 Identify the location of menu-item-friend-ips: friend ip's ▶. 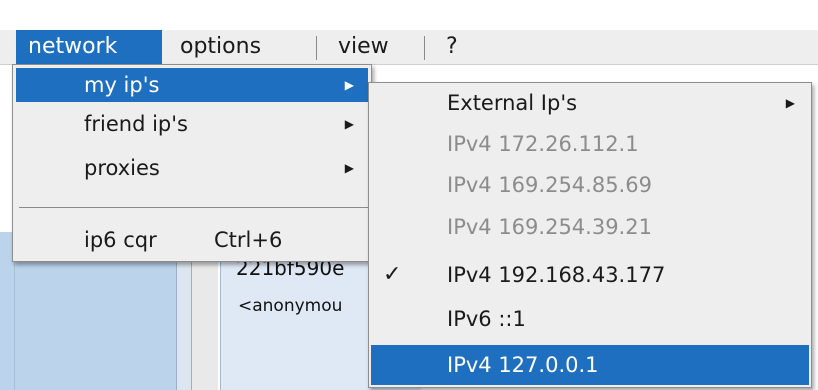
(192, 124).